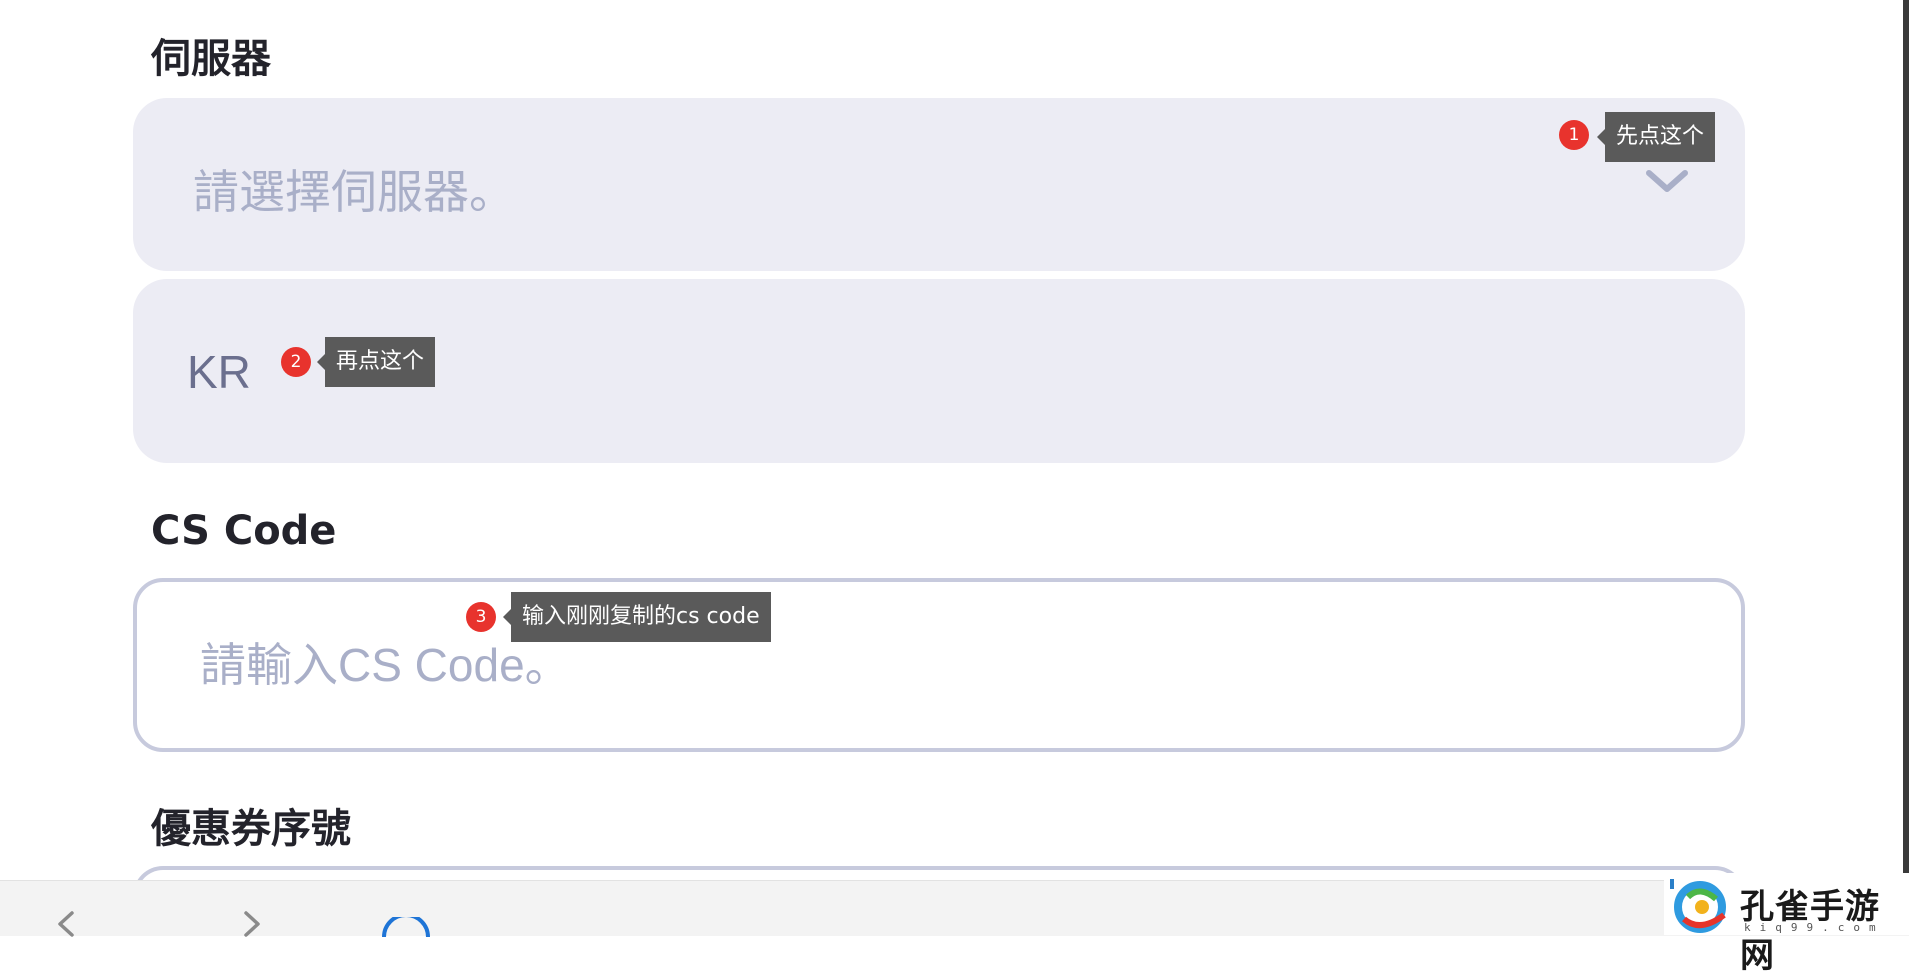 The image size is (1909, 977). What do you see at coordinates (1656, 137) in the screenshot?
I see `annotation-tip-1: 先点这个` at bounding box center [1656, 137].